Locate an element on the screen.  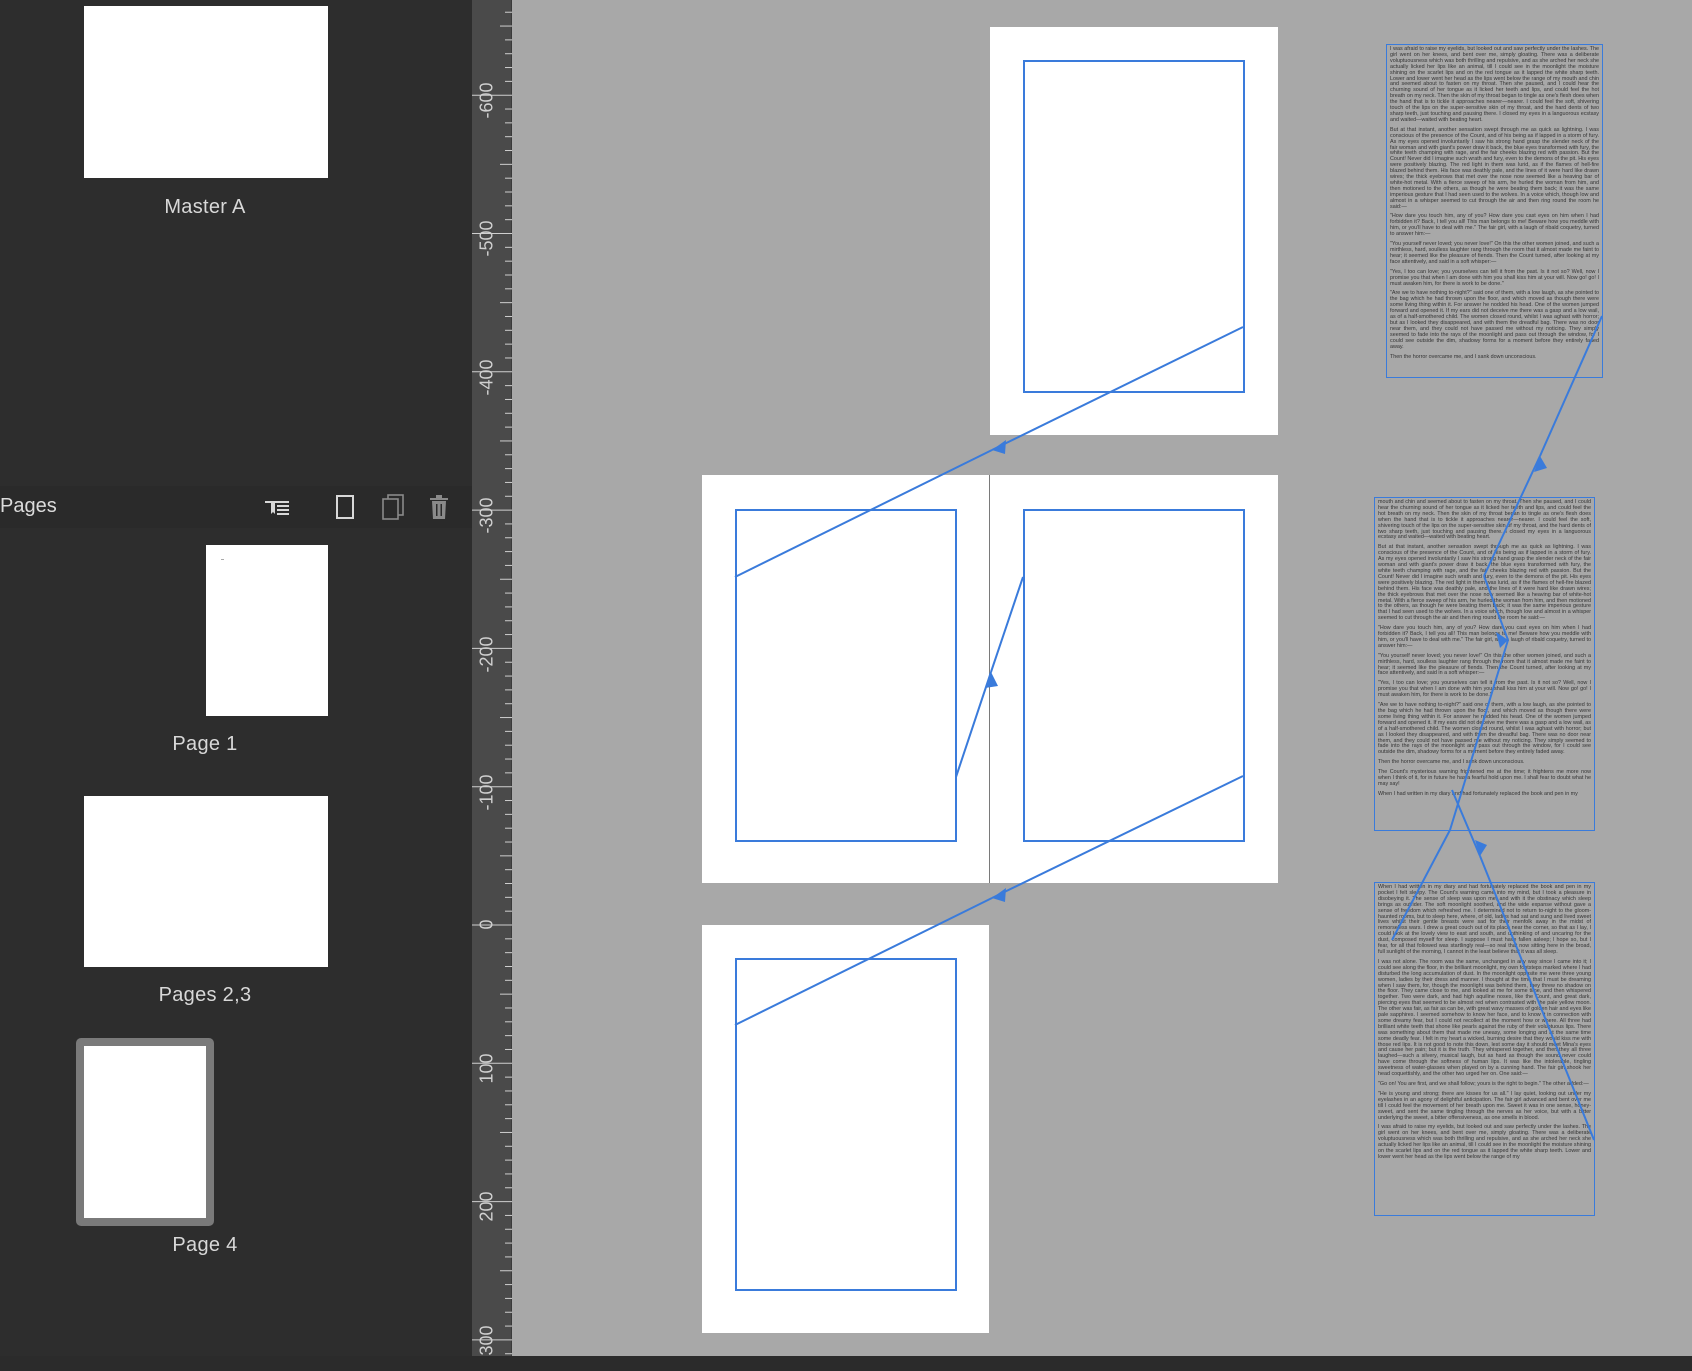
pages-2-3-thumbnail is located at coordinates (206, 881).